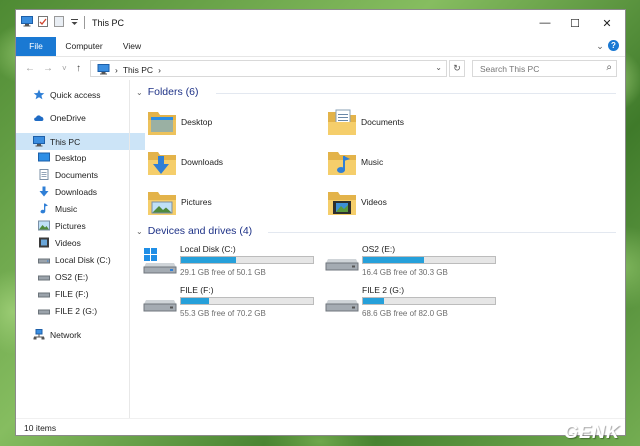 The image size is (640, 446). I want to click on sidebar-item-network: Network, so click(80, 334).